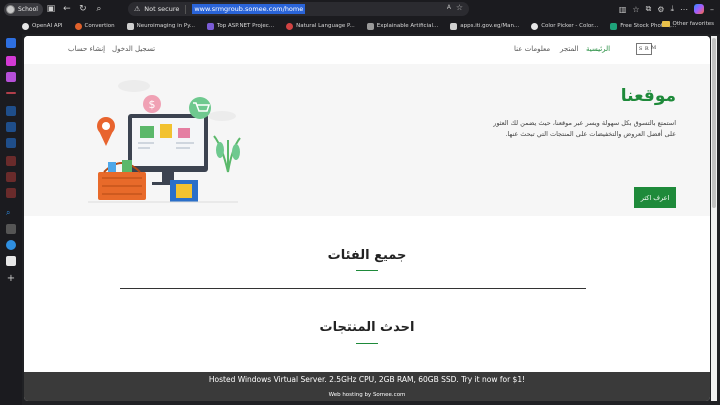 Image resolution: width=720 pixels, height=405 pixels. I want to click on nav-store: المتجر, so click(569, 49).